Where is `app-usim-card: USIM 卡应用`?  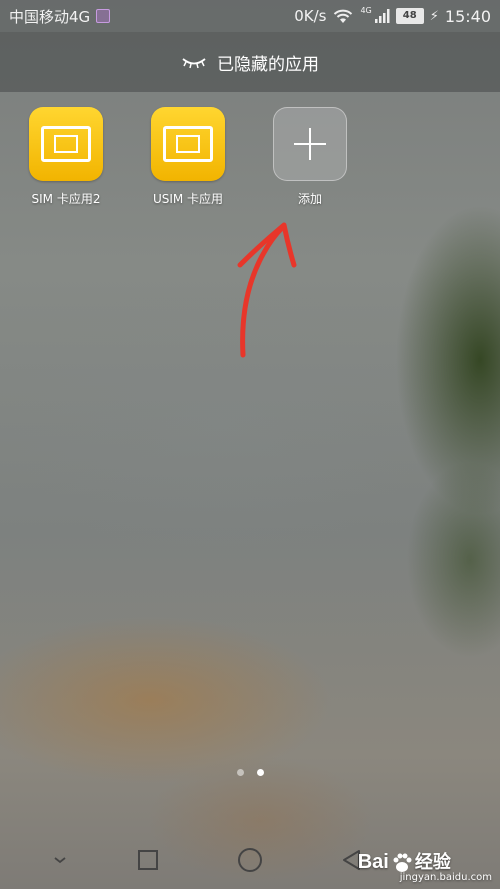 app-usim-card: USIM 卡应用 is located at coordinates (188, 157).